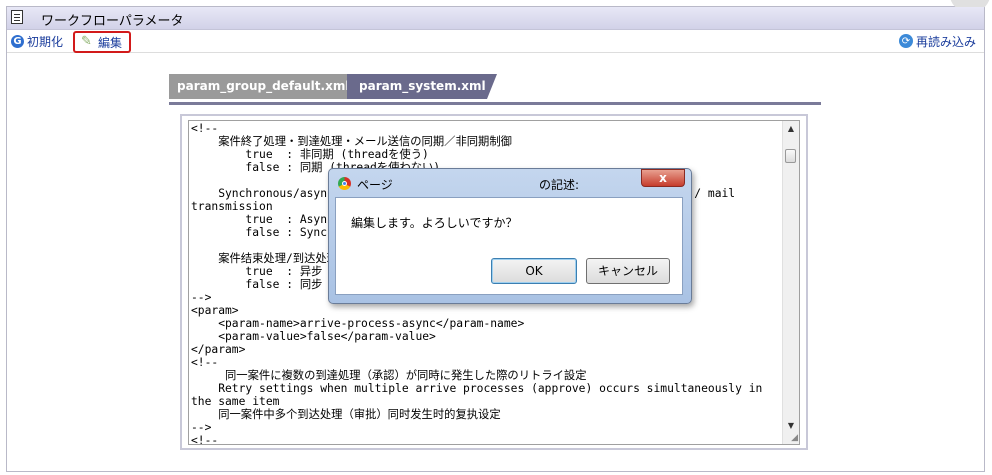 The image size is (992, 475). I want to click on scroll-down-icon: ▼, so click(791, 426).